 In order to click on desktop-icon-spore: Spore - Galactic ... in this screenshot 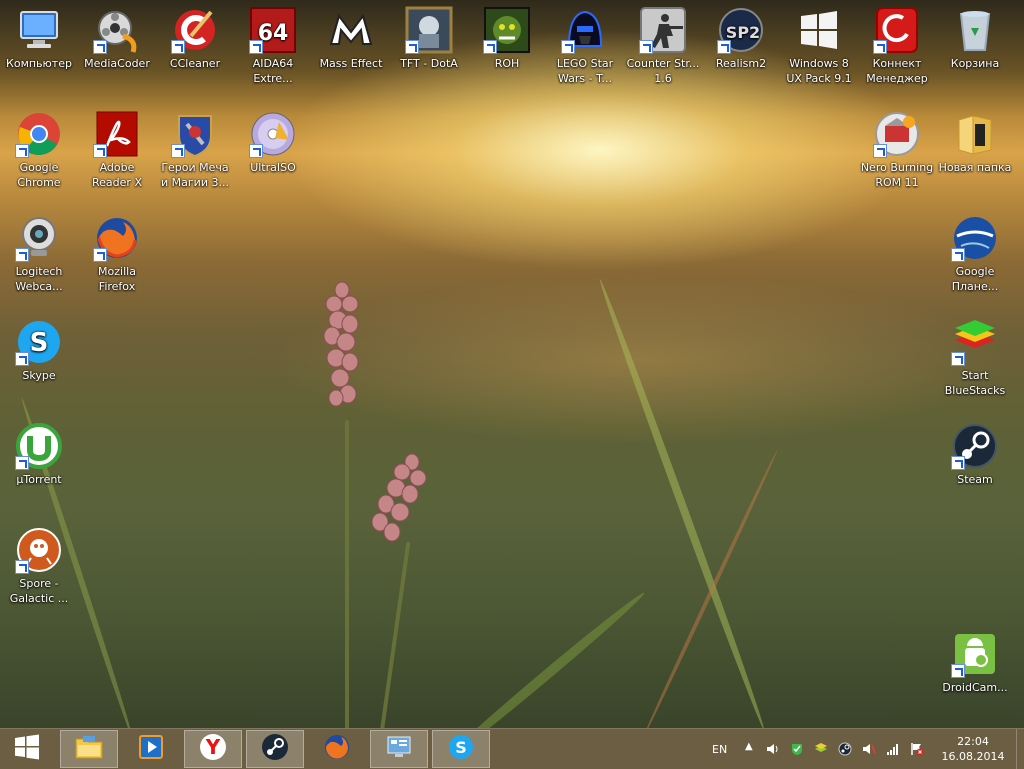, I will do `click(39, 566)`.